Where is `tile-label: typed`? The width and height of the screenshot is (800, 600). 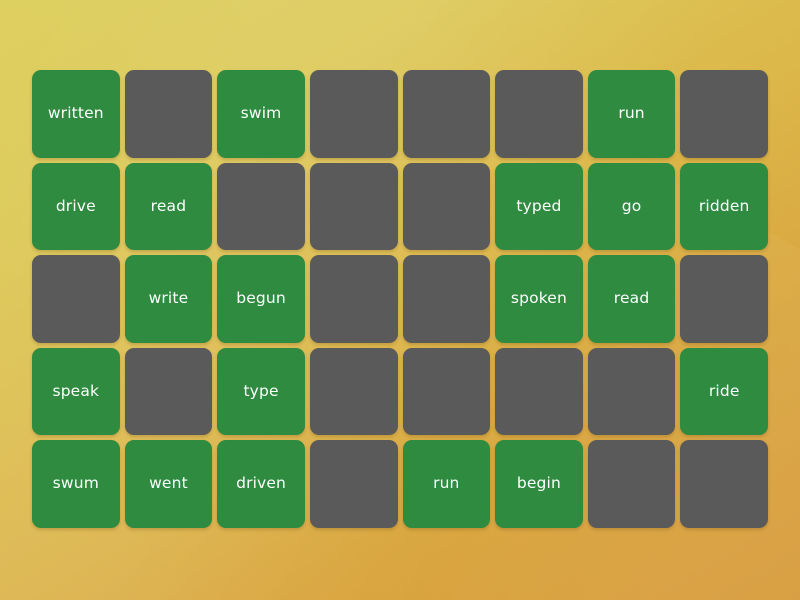 tile-label: typed is located at coordinates (539, 205).